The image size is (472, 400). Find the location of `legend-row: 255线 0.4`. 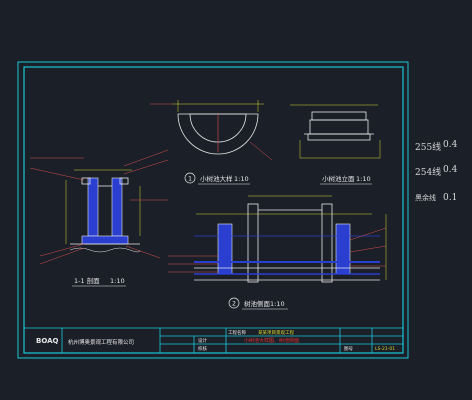

legend-row: 255线 0.4 is located at coordinates (436, 146).